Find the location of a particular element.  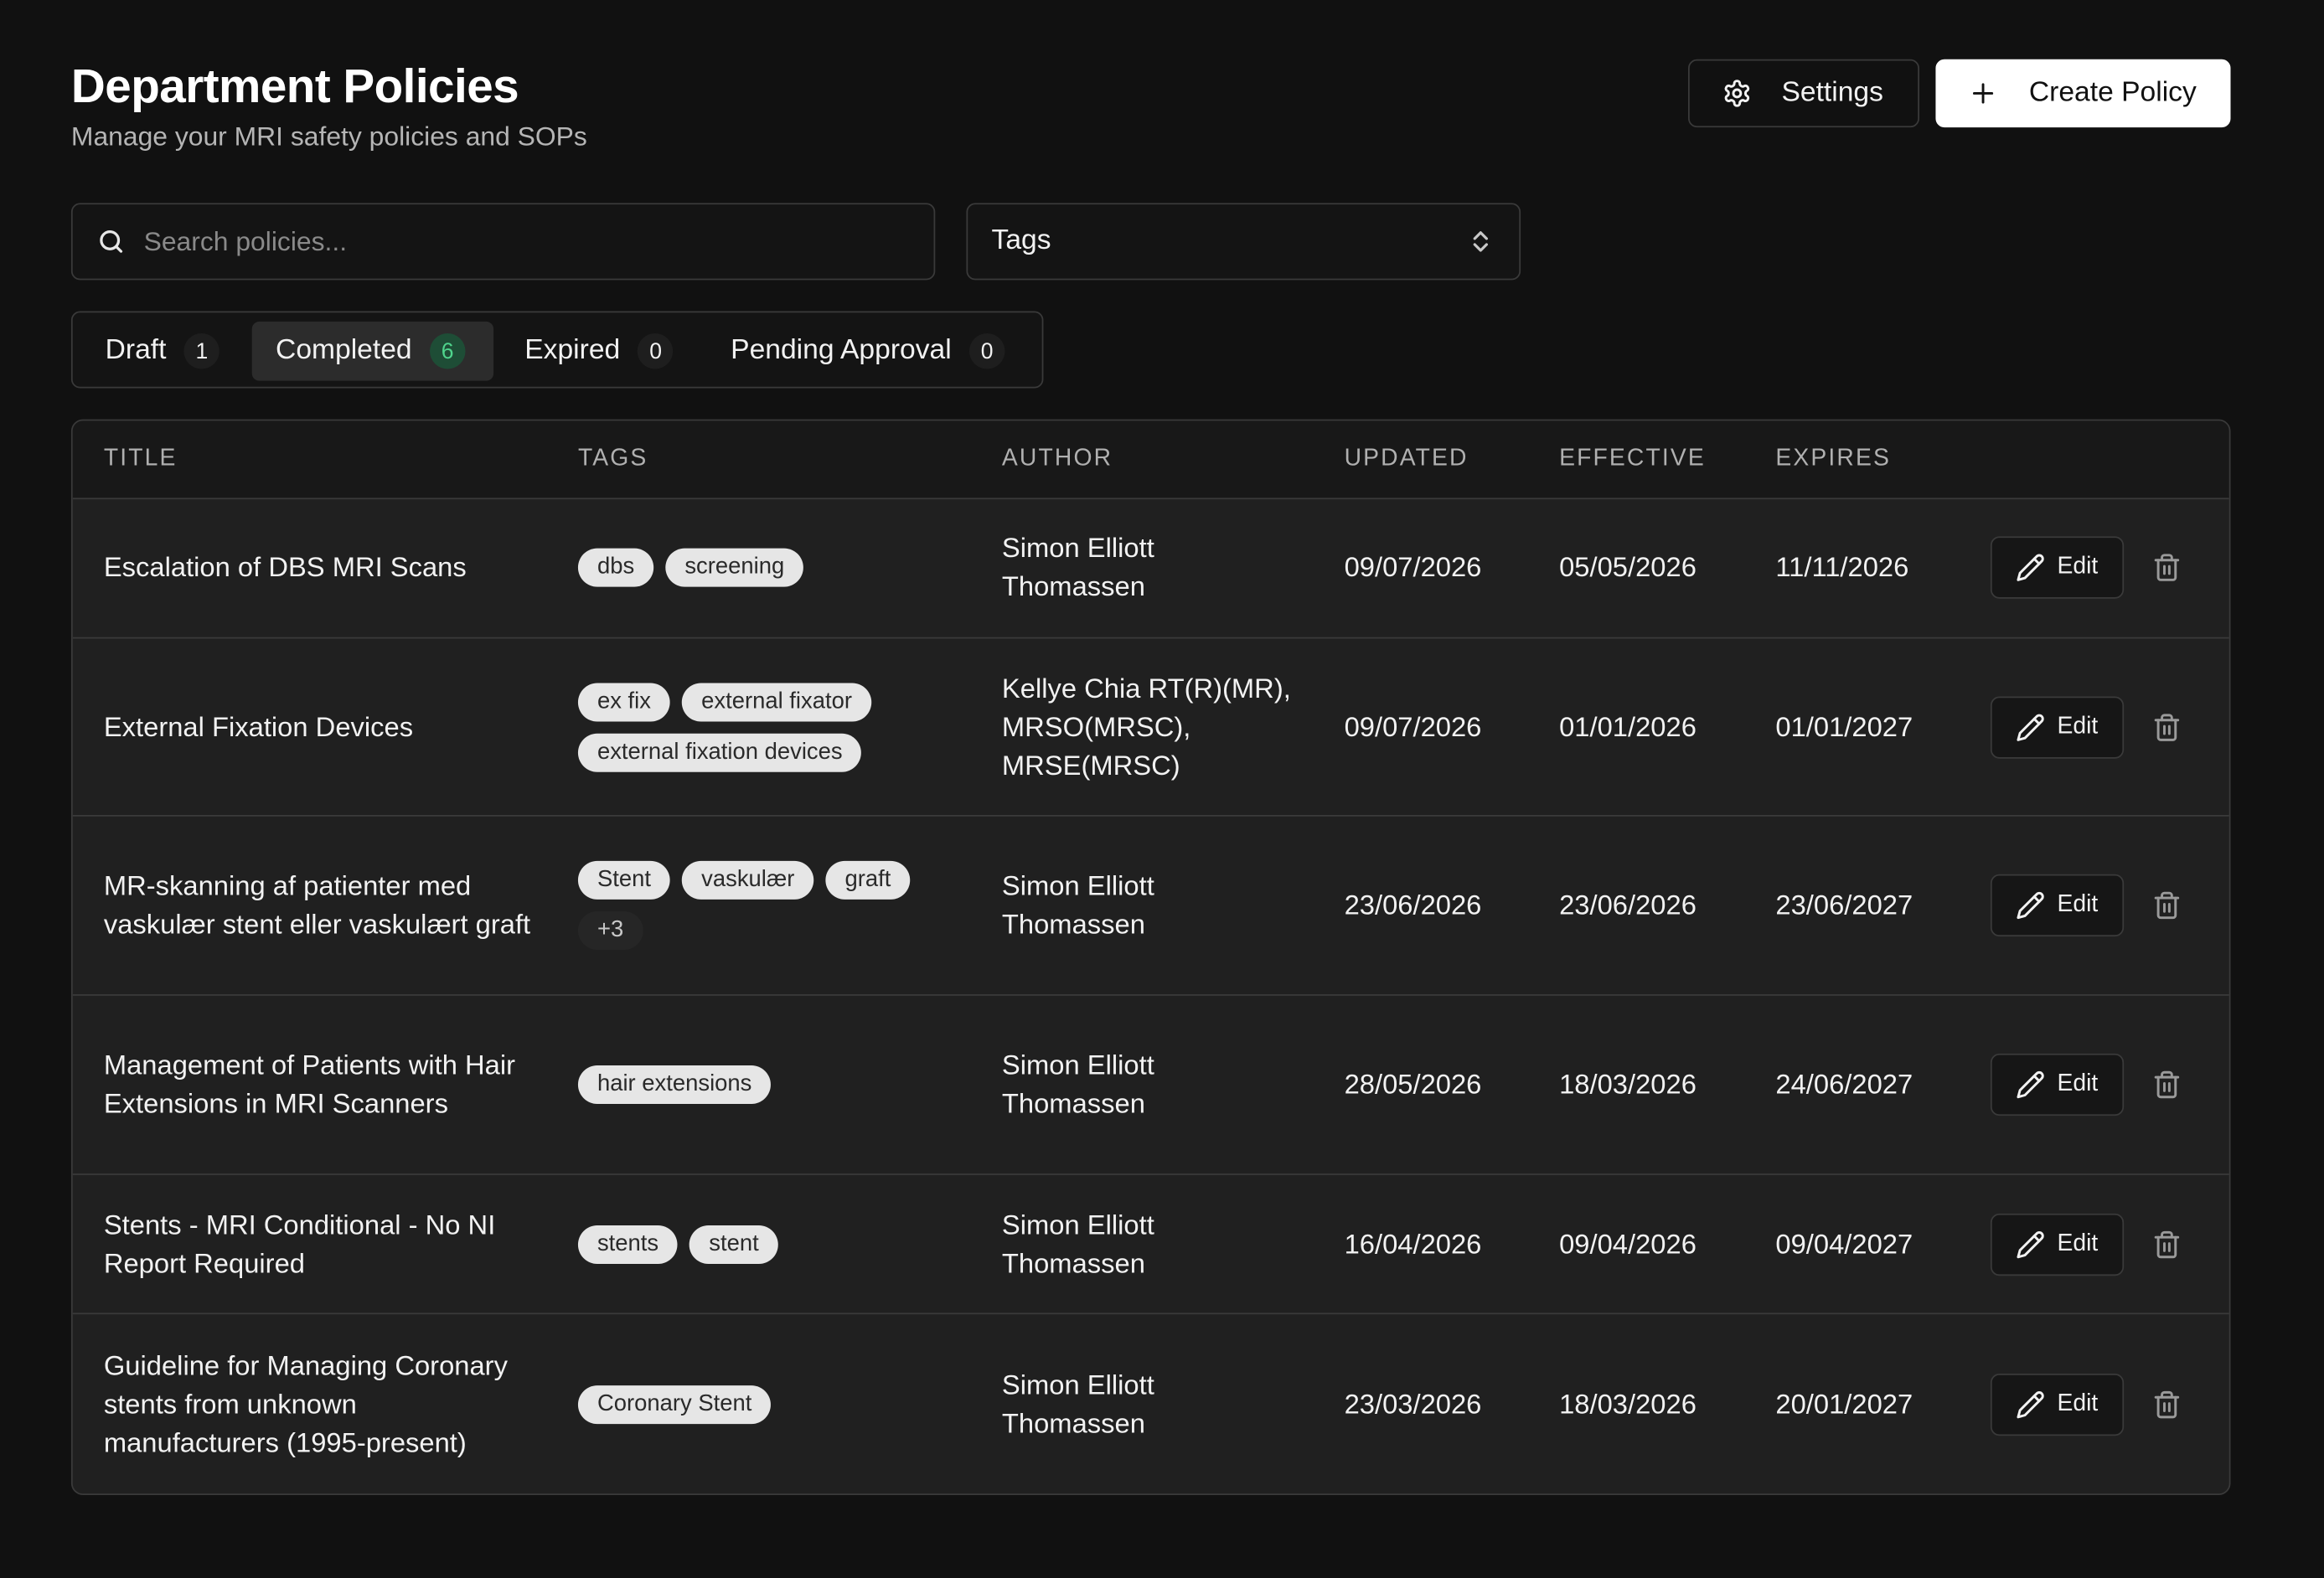

tag-chip: stent is located at coordinates (733, 1244).